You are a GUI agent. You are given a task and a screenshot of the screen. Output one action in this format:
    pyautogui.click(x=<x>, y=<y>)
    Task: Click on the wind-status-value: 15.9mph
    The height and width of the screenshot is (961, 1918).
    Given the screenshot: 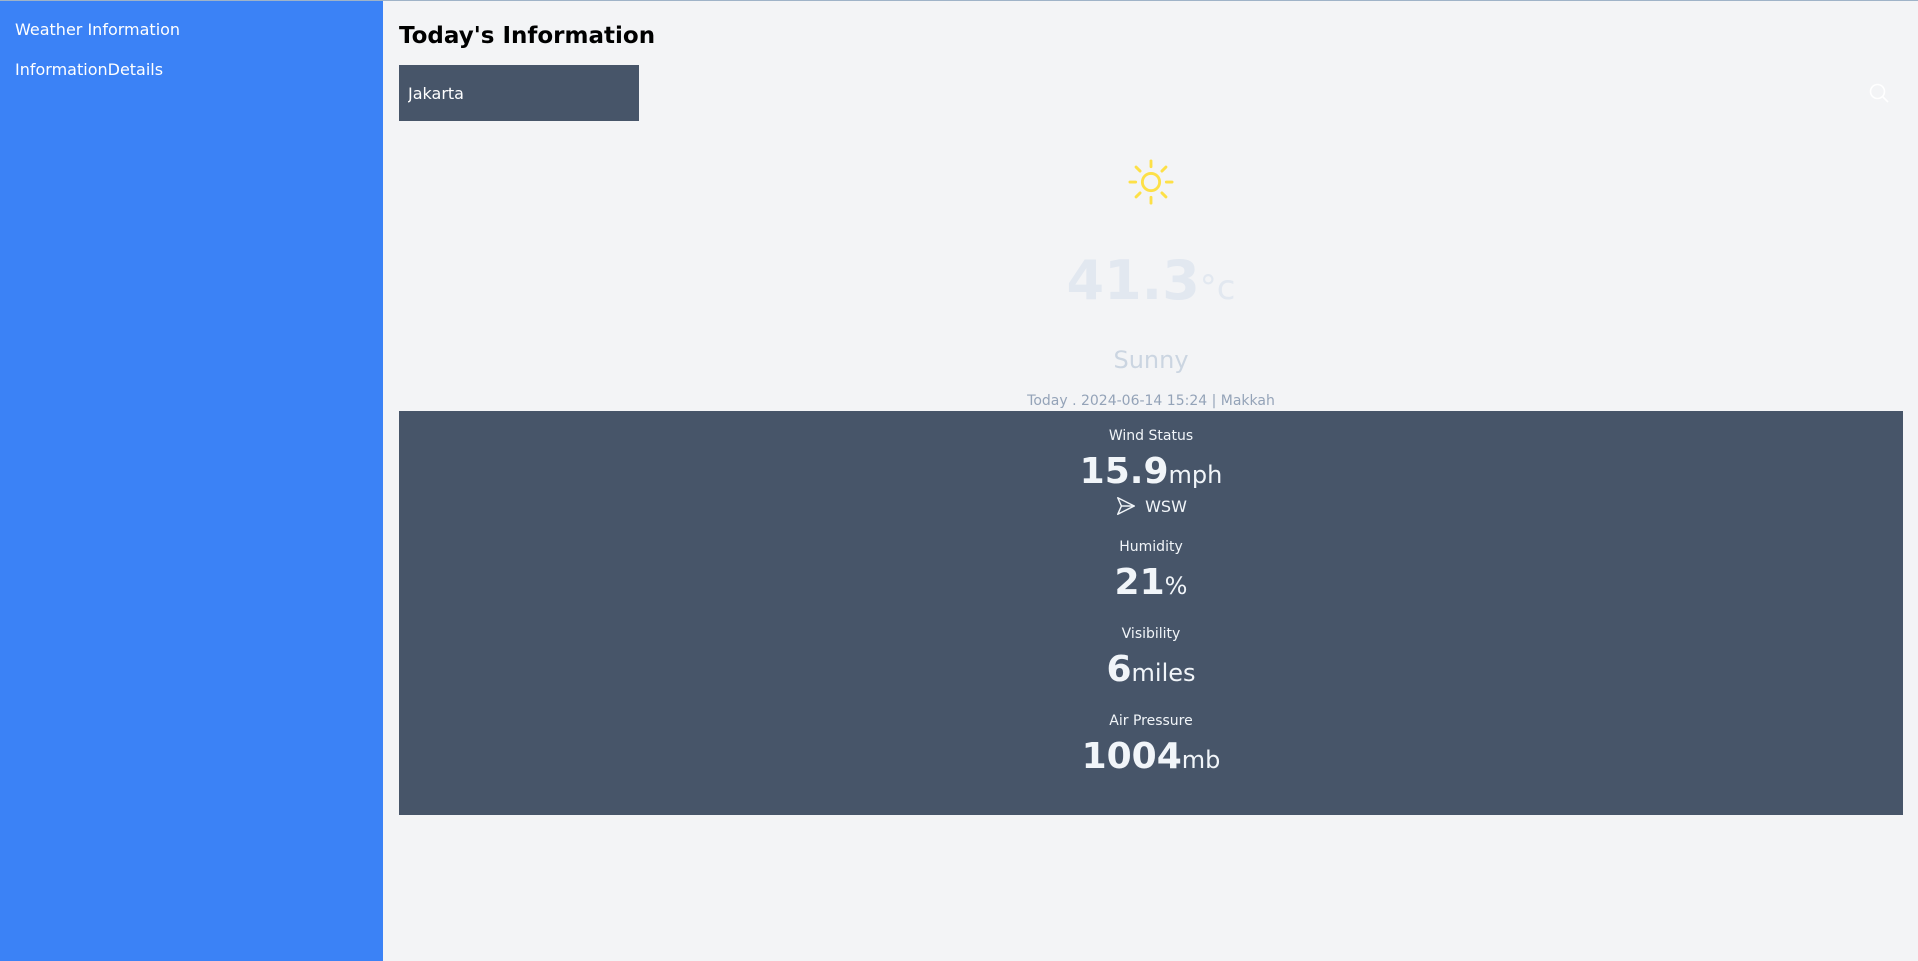 What is the action you would take?
    pyautogui.click(x=1151, y=472)
    